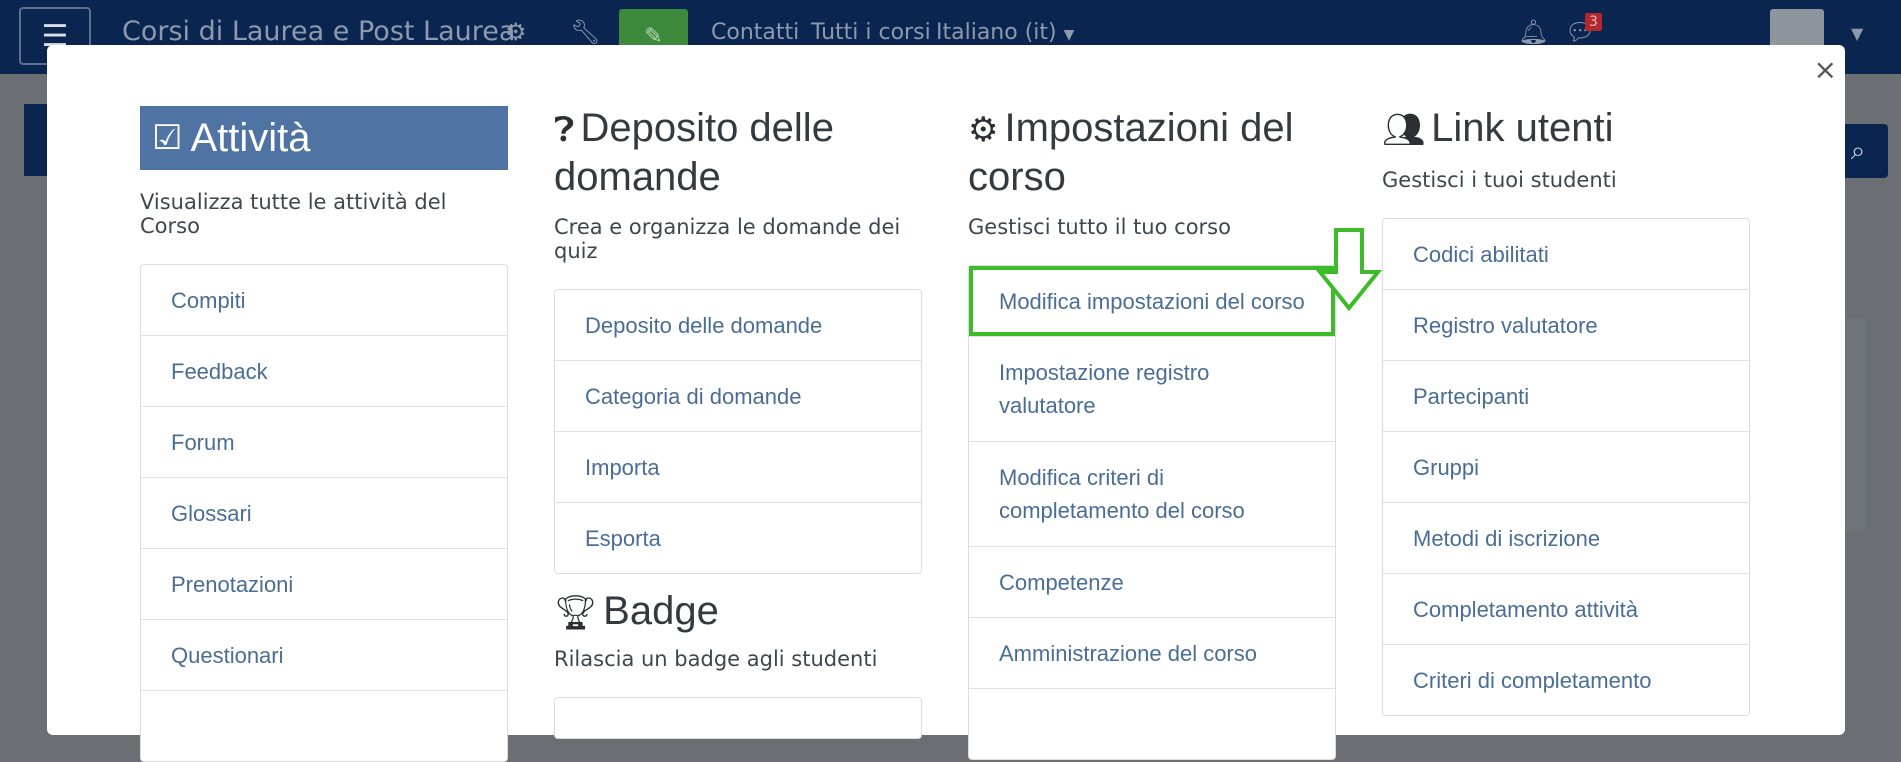 The image size is (1901, 762). I want to click on nav-link-contatti: Contatti, so click(755, 32).